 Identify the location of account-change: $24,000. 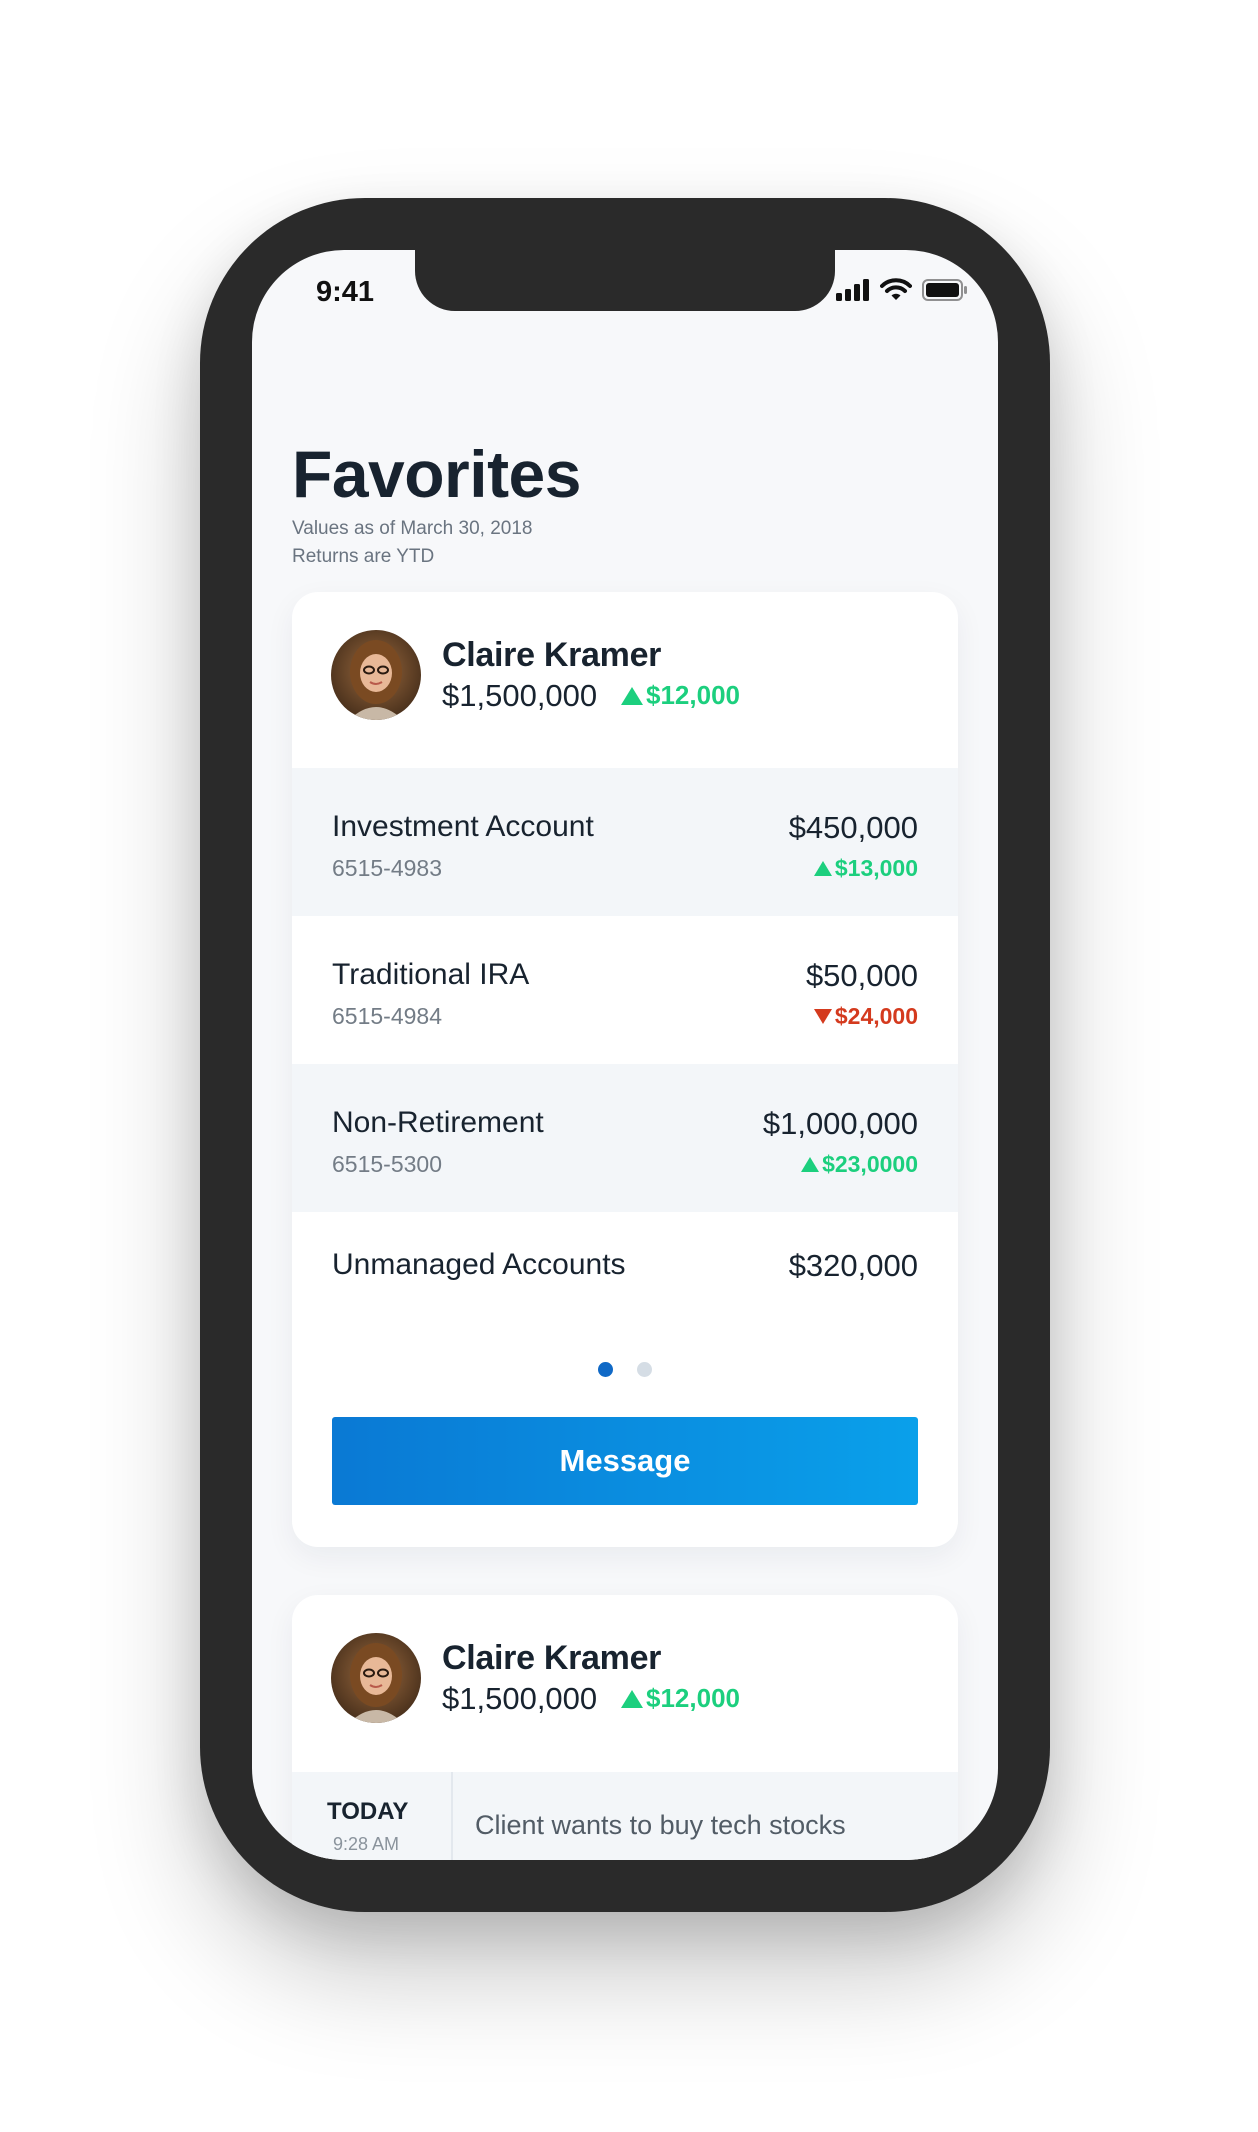
(865, 1016).